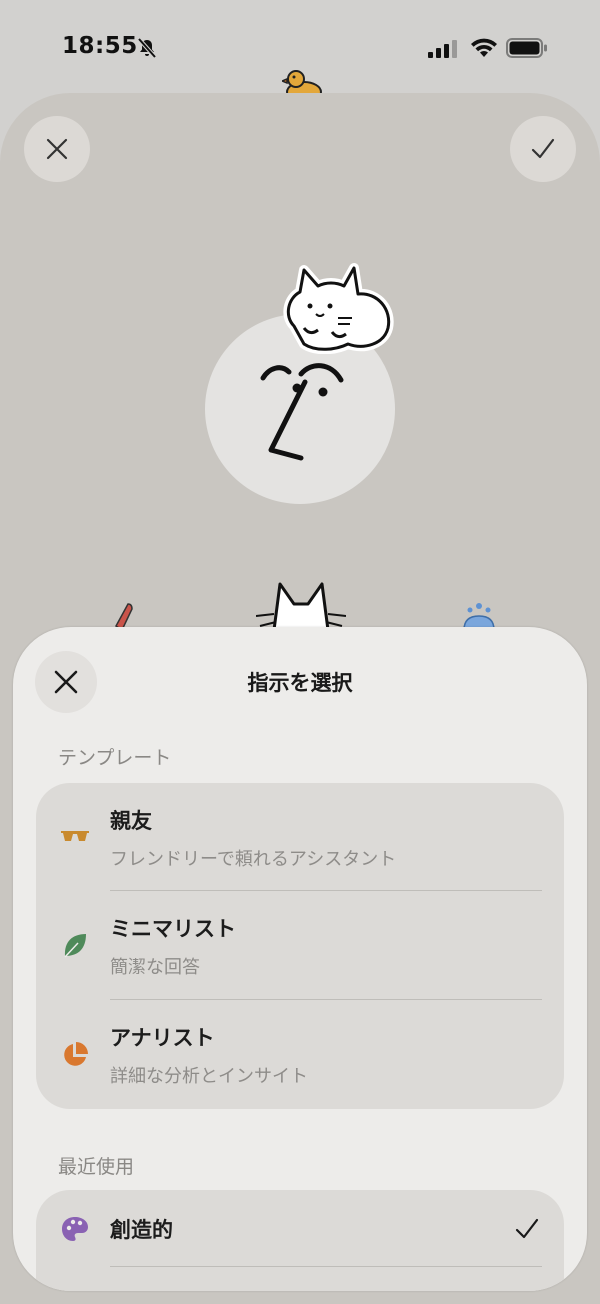 Image resolution: width=600 pixels, height=1304 pixels. I want to click on cat-sticker-icon, so click(338, 308).